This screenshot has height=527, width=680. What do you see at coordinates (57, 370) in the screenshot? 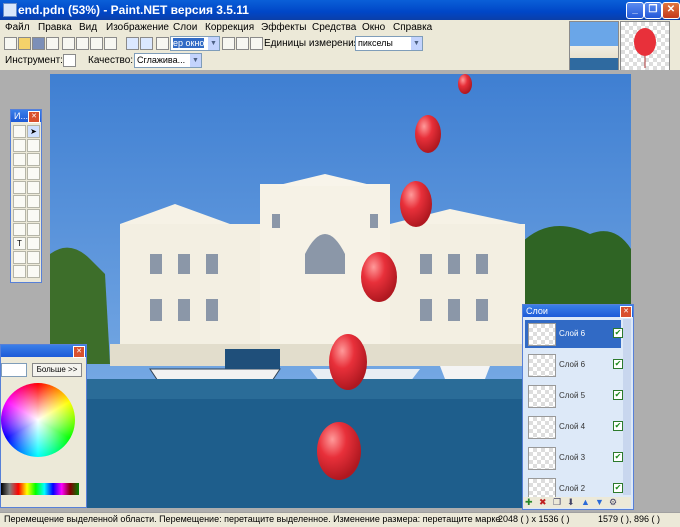
I see `more-button: Больше >>` at bounding box center [57, 370].